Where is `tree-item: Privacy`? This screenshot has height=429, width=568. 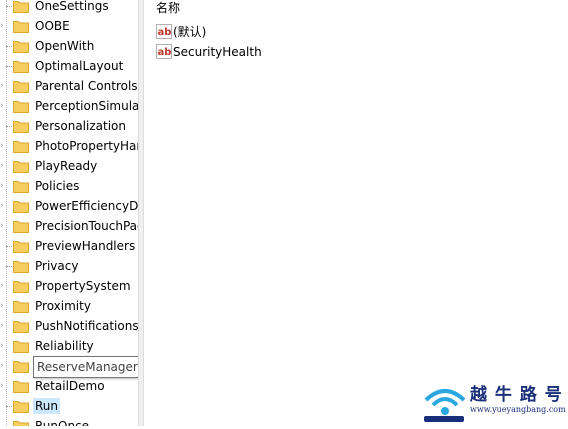 tree-item: Privacy is located at coordinates (69, 266).